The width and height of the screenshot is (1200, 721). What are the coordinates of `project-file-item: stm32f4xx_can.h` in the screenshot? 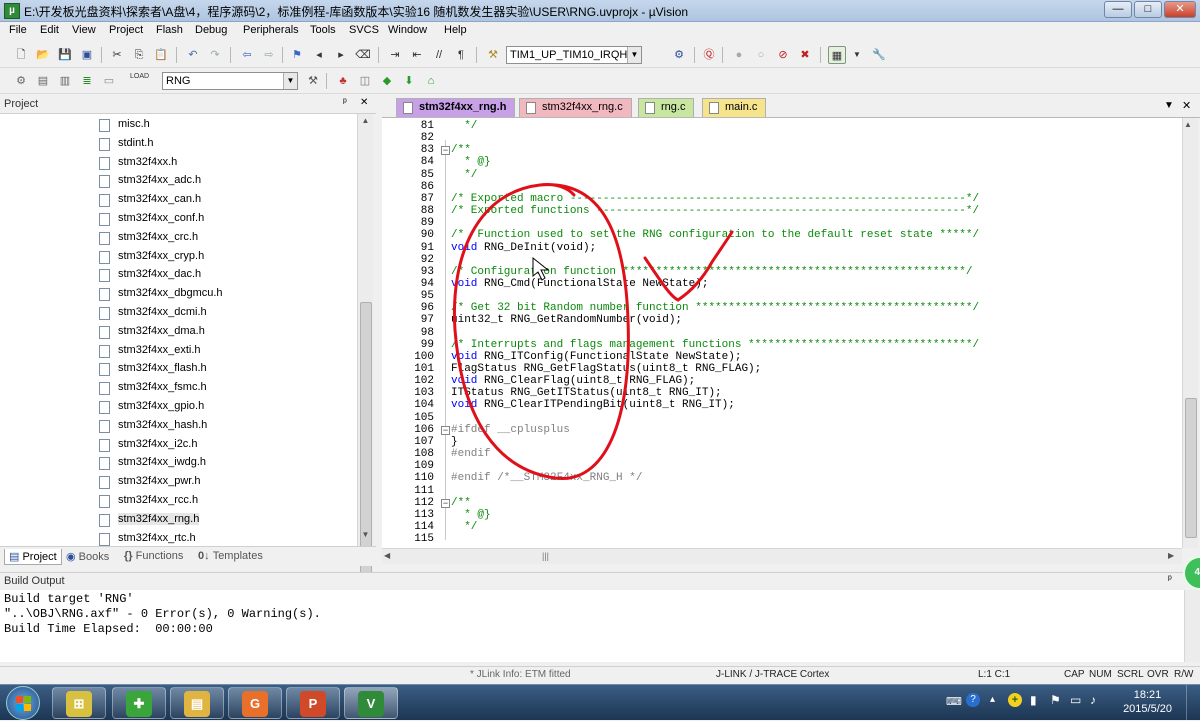 It's located at (178, 200).